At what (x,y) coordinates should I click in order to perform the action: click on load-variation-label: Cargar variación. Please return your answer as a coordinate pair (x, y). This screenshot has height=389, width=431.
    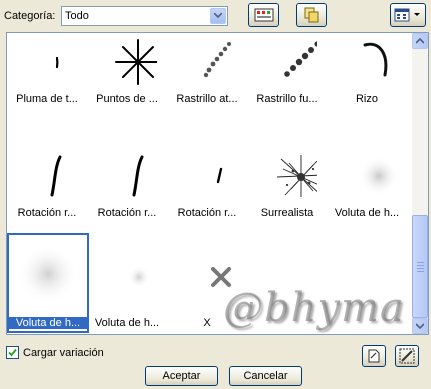
    Looking at the image, I should click on (63, 352).